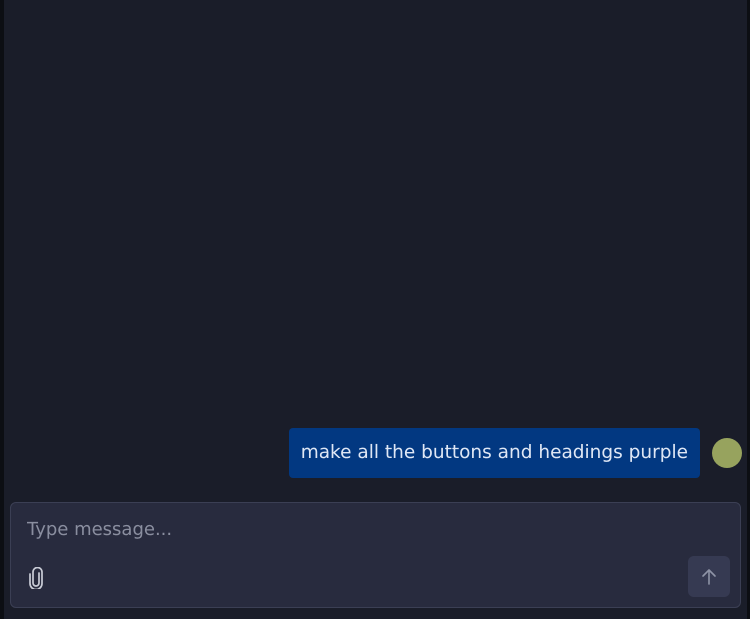  What do you see at coordinates (494, 453) in the screenshot?
I see `user-message: make all the buttons and headings purple` at bounding box center [494, 453].